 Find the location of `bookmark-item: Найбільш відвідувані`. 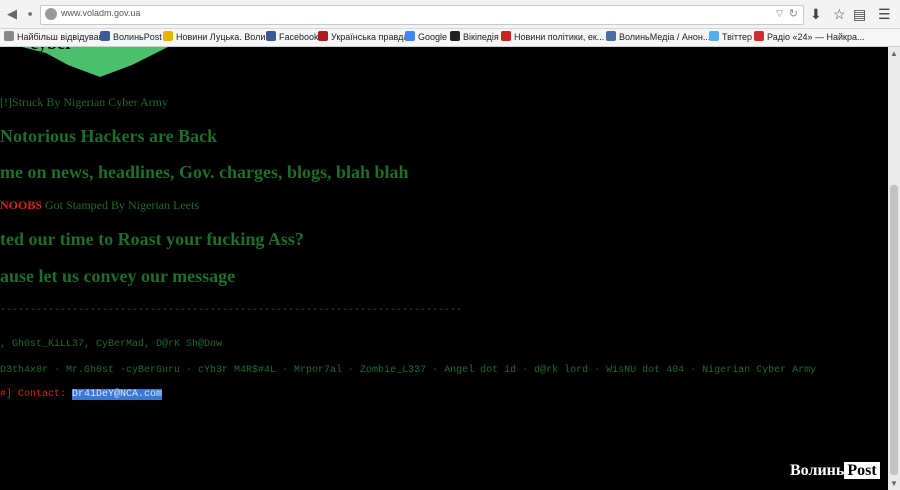

bookmark-item: Найбільш відвідувані is located at coordinates (55, 36).